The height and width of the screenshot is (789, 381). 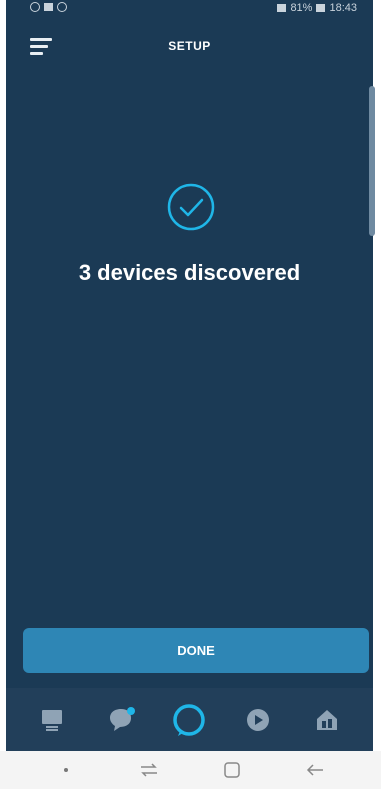 What do you see at coordinates (62, 7) in the screenshot?
I see `app-notification-icon` at bounding box center [62, 7].